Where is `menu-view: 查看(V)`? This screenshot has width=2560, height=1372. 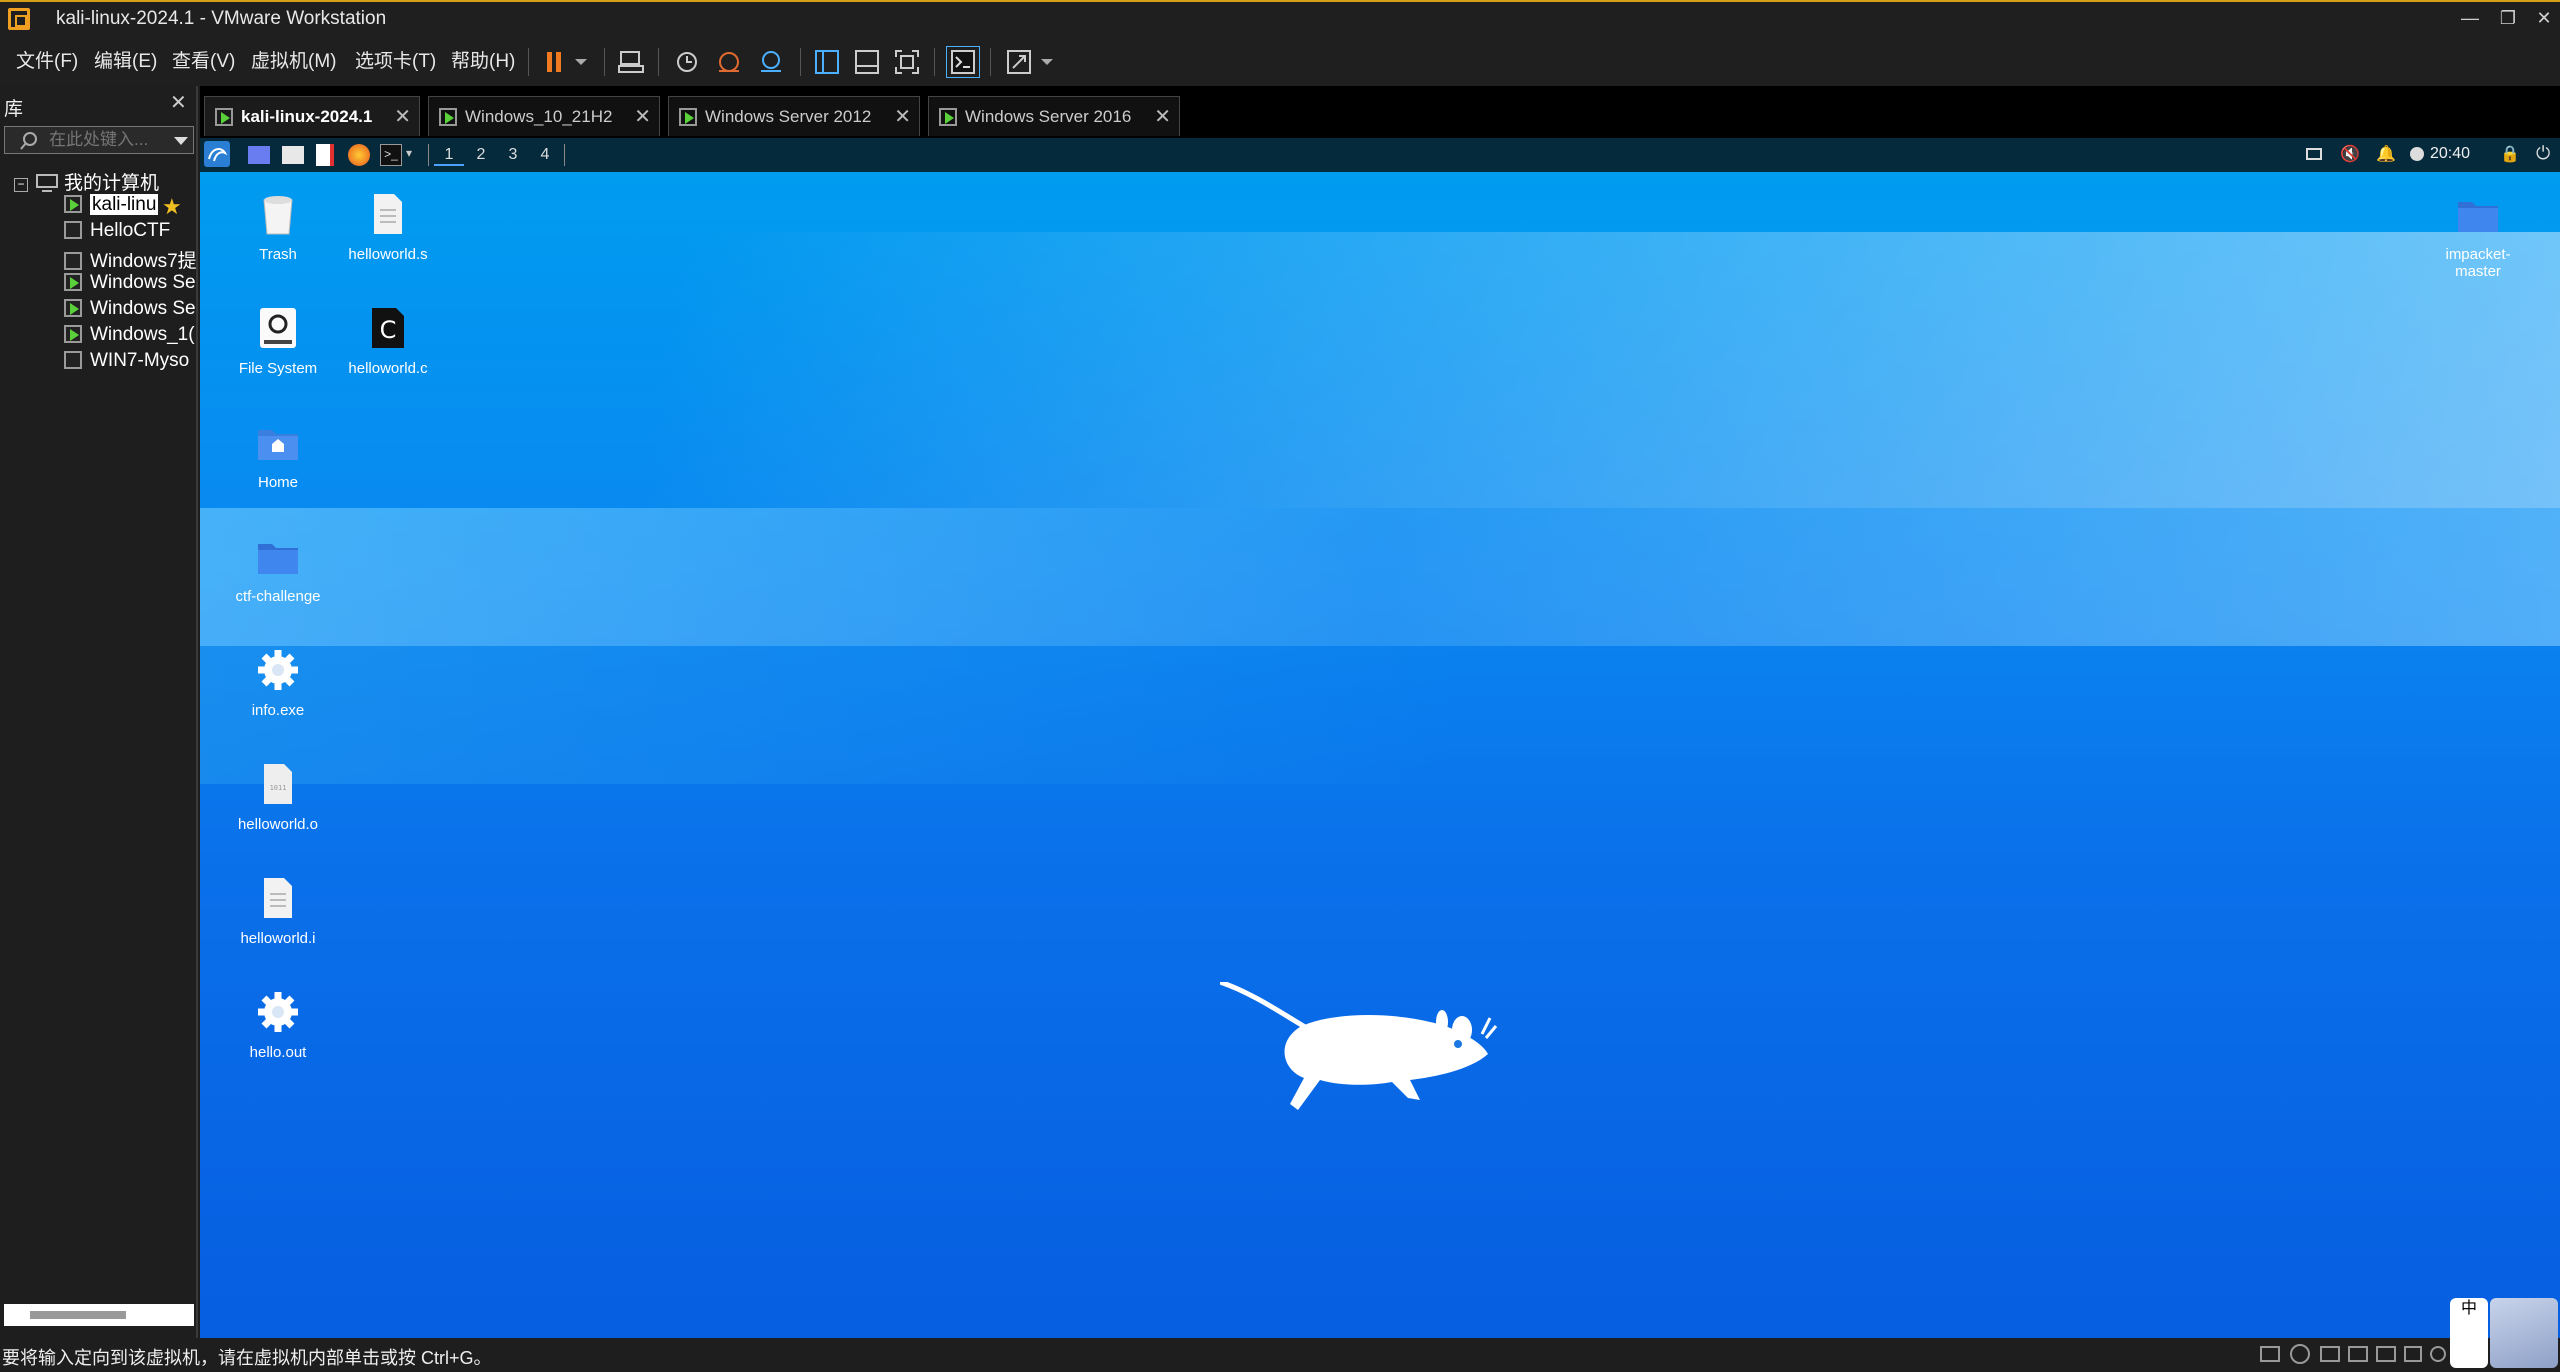 menu-view: 查看(V) is located at coordinates (203, 59).